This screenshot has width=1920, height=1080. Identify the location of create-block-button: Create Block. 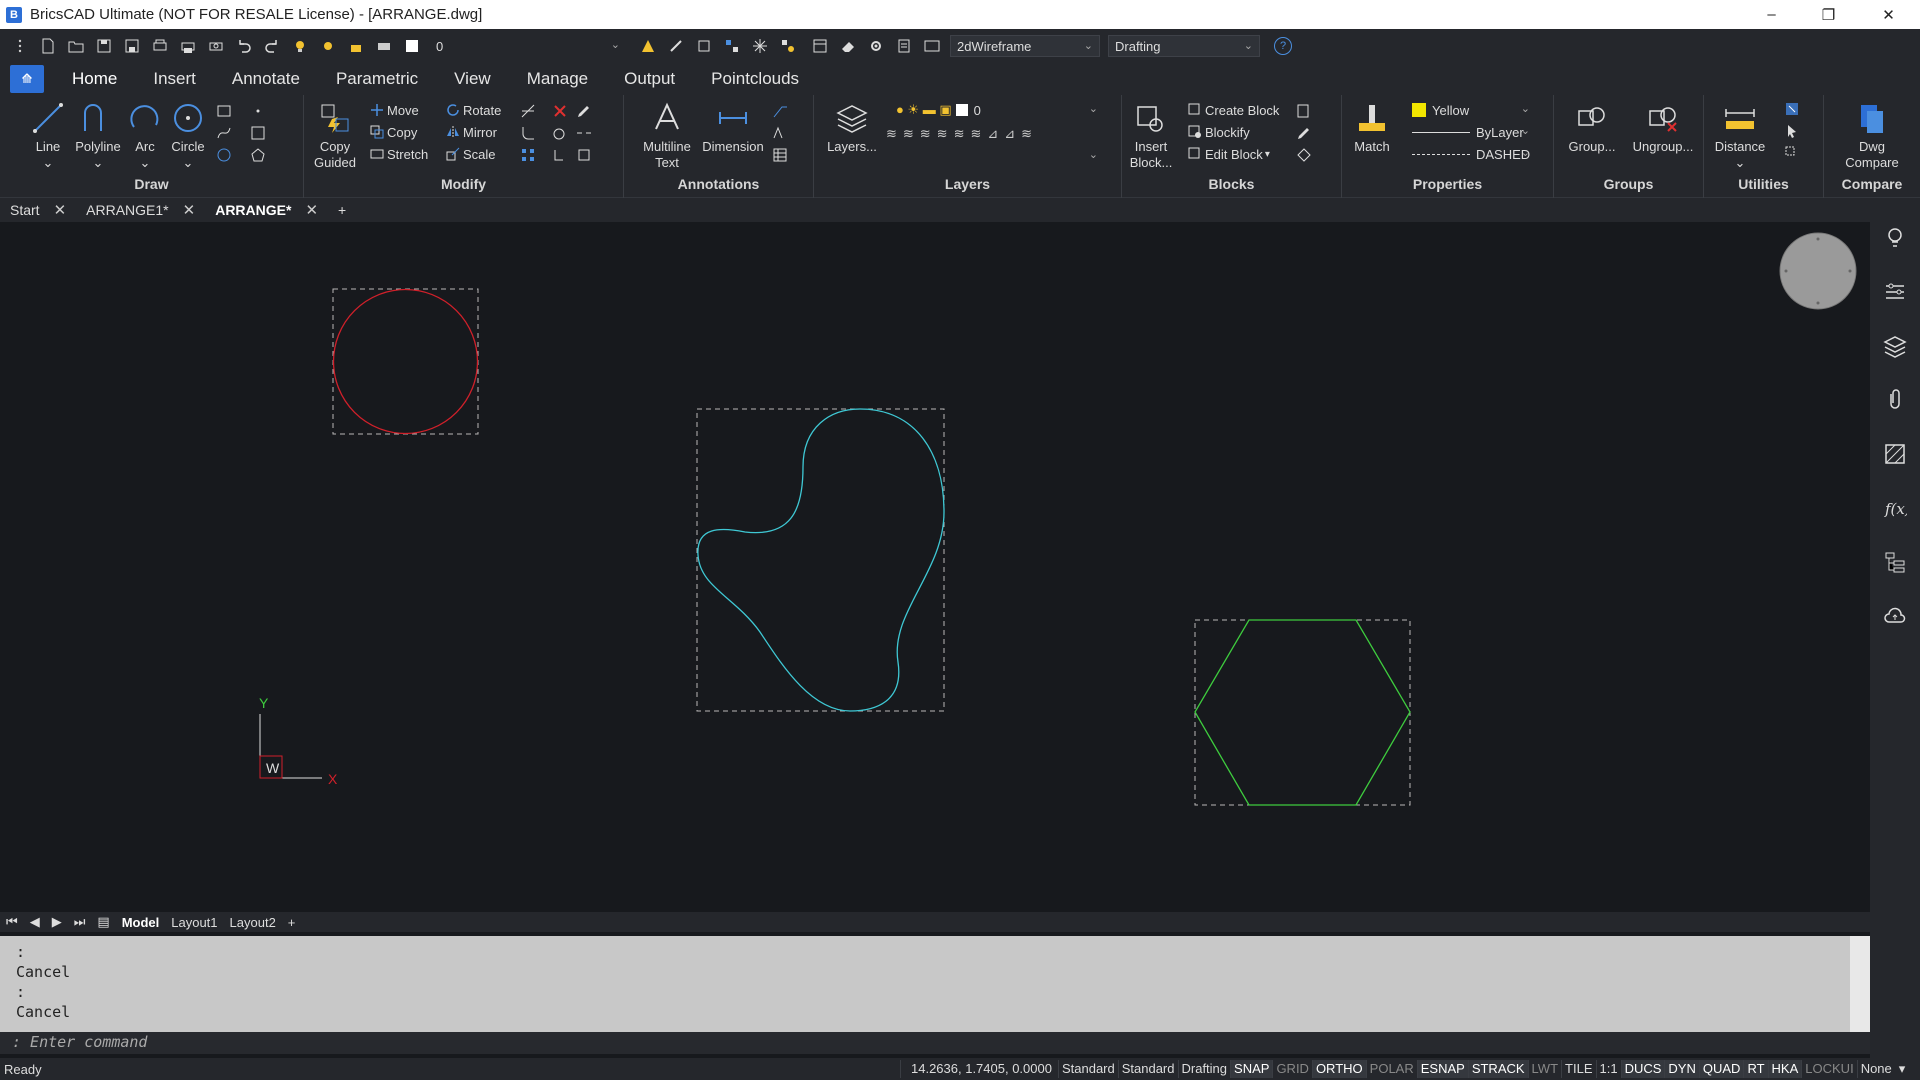
(1233, 110).